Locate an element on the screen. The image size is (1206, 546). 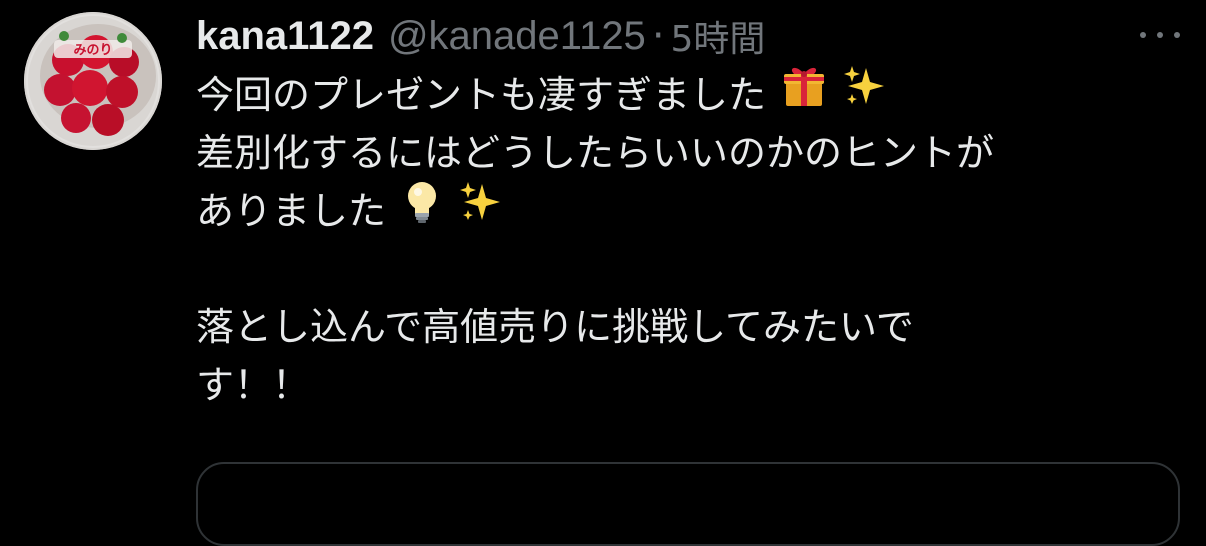
tweet-line-text: ありました is located at coordinates (291, 211).